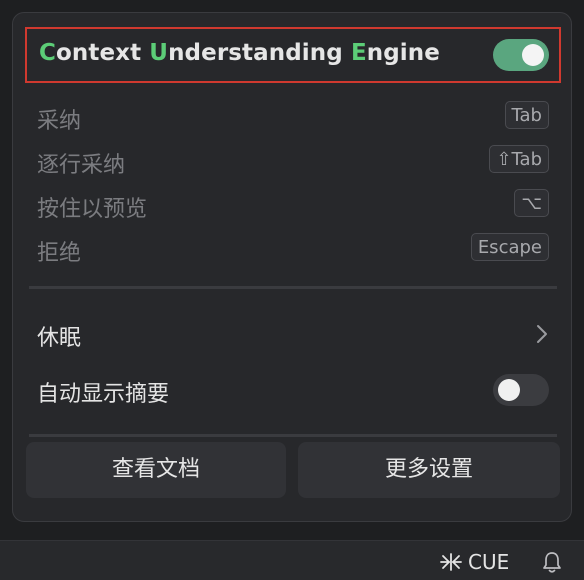 This screenshot has height=580, width=584. Describe the element at coordinates (521, 55) in the screenshot. I see `cue-enable-toggle` at that location.